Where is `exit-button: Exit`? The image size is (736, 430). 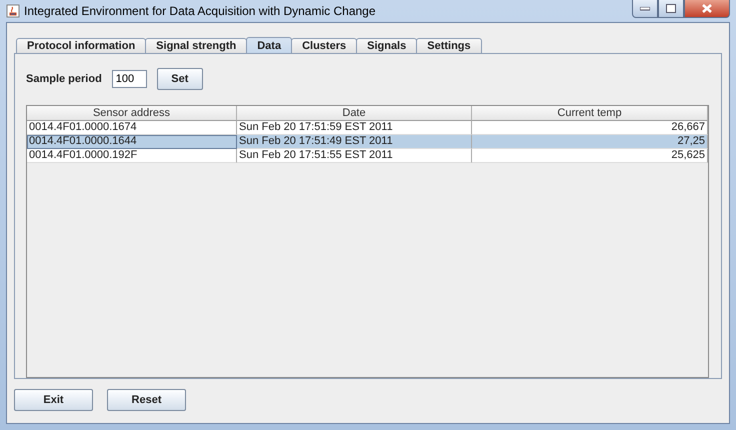 exit-button: Exit is located at coordinates (53, 400).